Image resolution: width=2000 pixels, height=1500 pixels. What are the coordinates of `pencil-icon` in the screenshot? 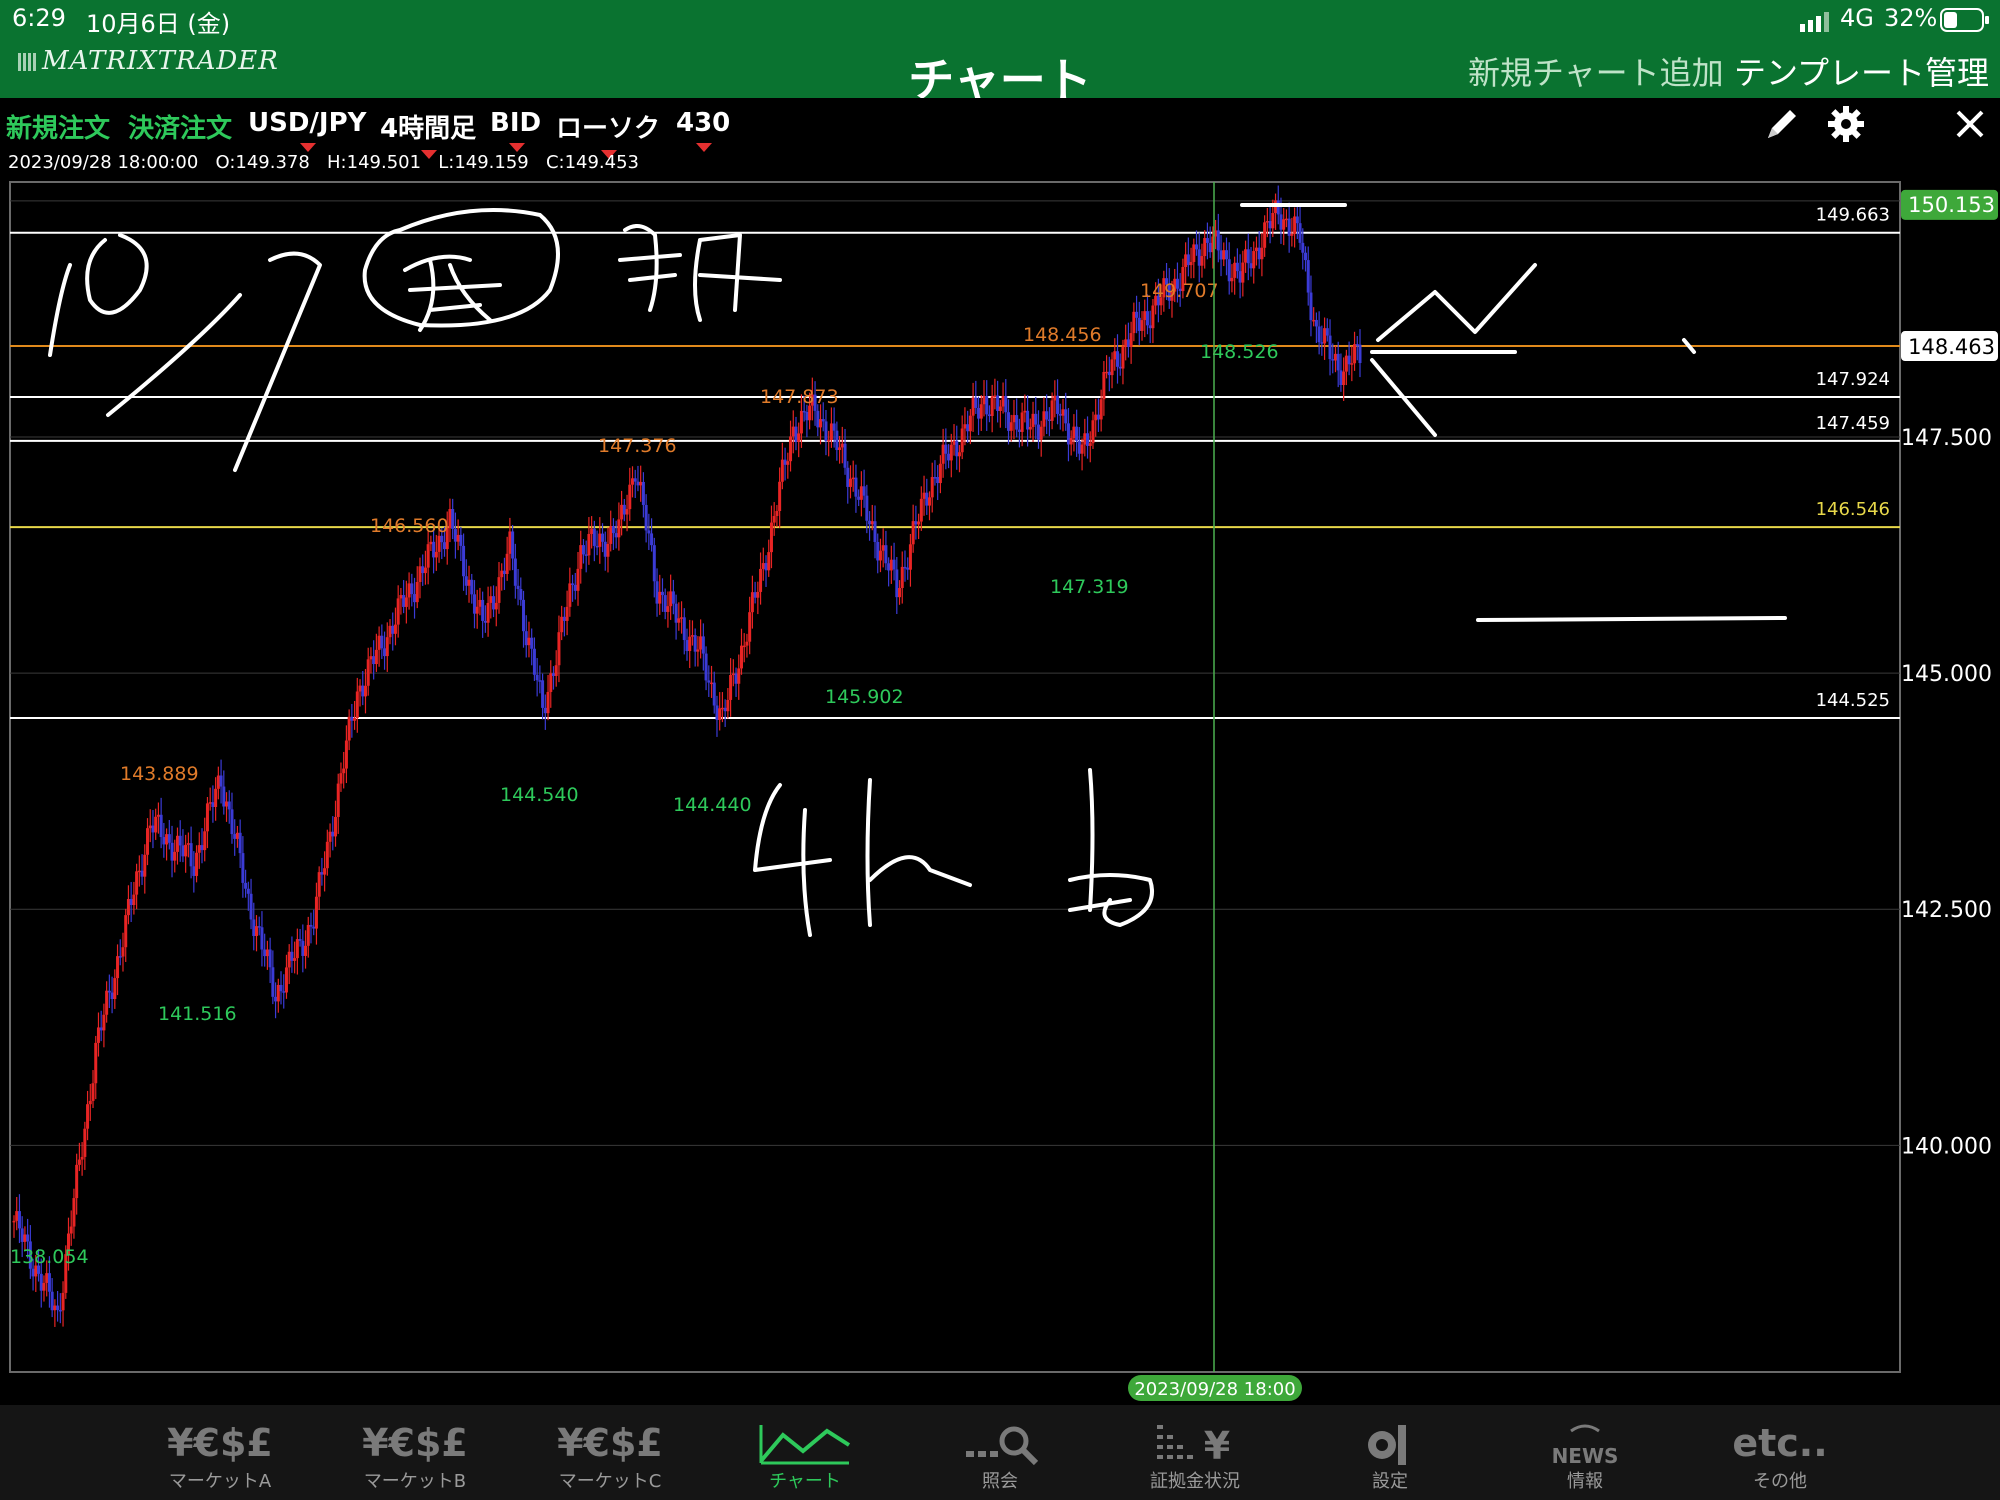 It's located at (1782, 128).